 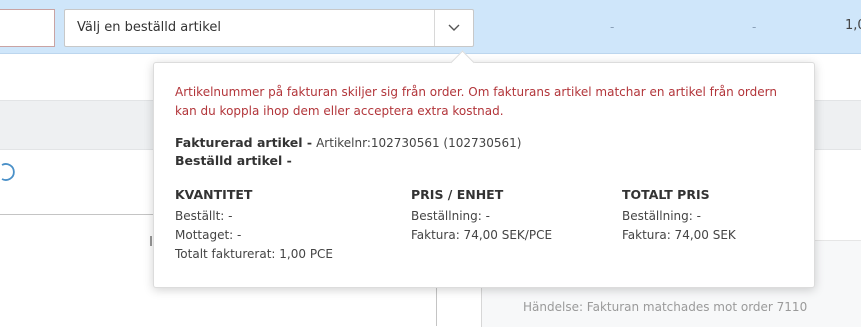 I want to click on section-heading-cut, so click(x=75, y=320).